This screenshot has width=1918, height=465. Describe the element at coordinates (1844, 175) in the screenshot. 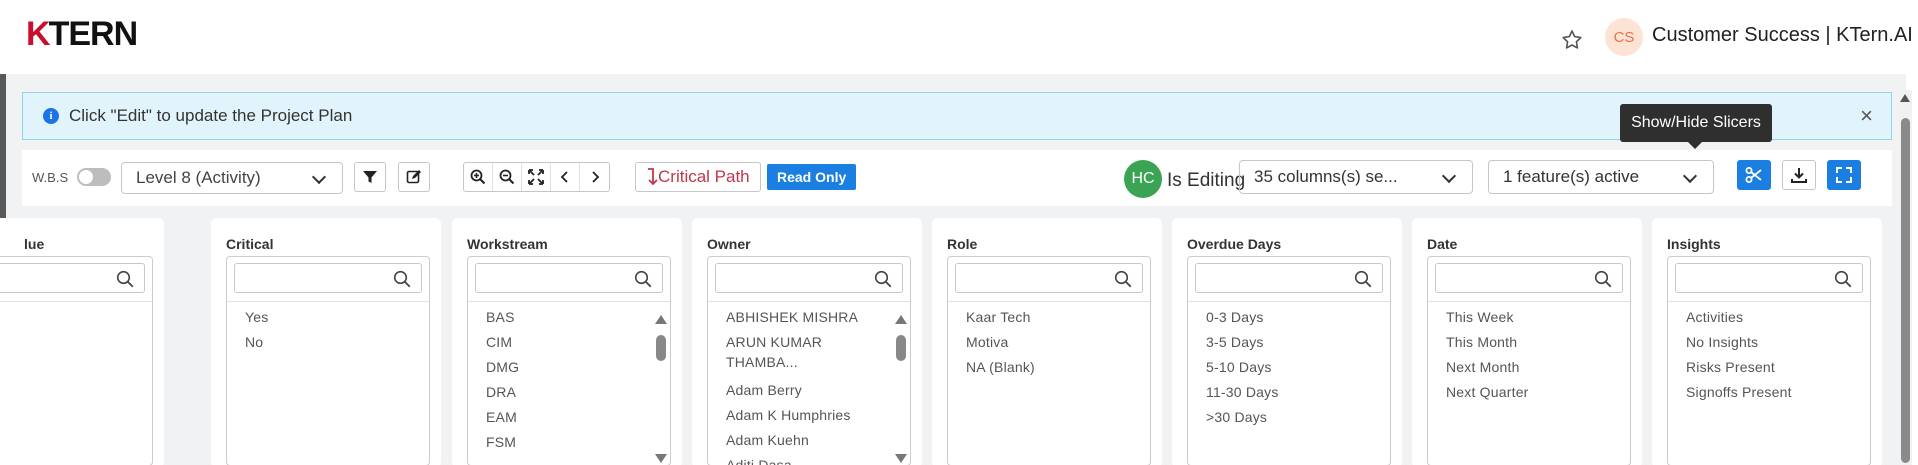

I see `fullscreen-button` at that location.